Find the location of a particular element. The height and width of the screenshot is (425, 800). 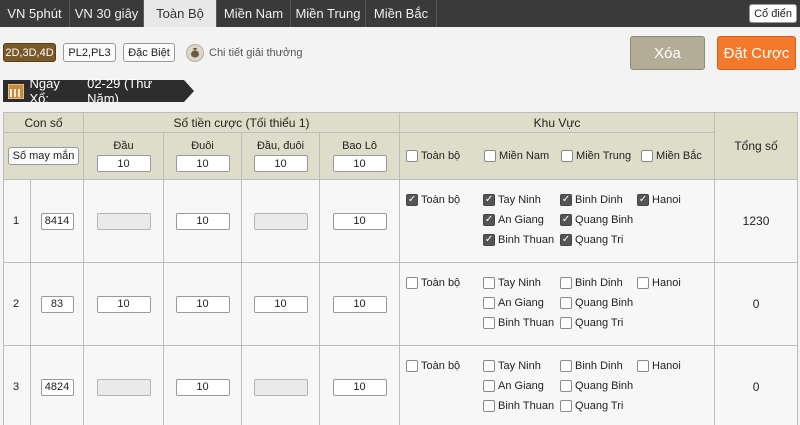

total-header: Tổng số is located at coordinates (756, 146).